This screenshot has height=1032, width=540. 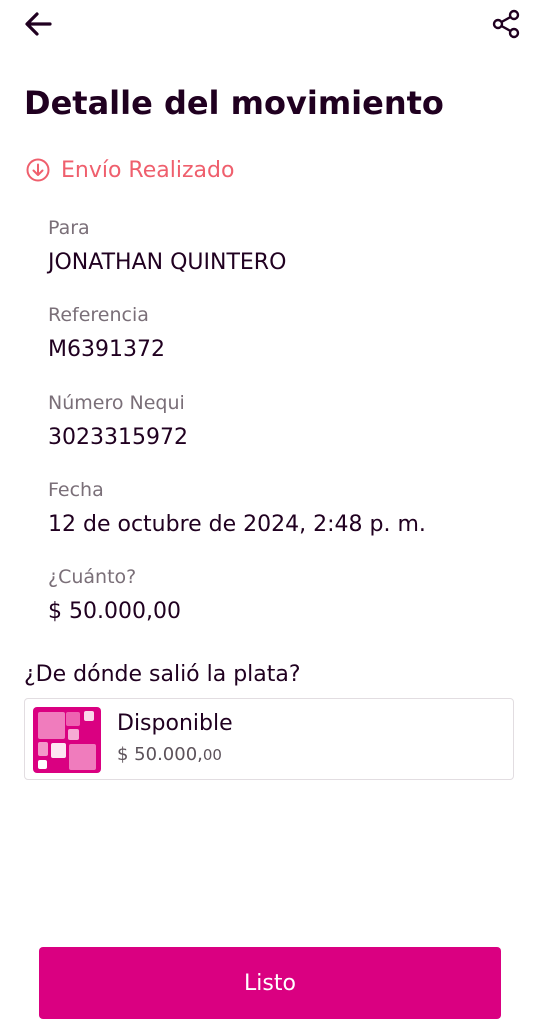 What do you see at coordinates (106, 349) in the screenshot?
I see `detail-value: M6391372` at bounding box center [106, 349].